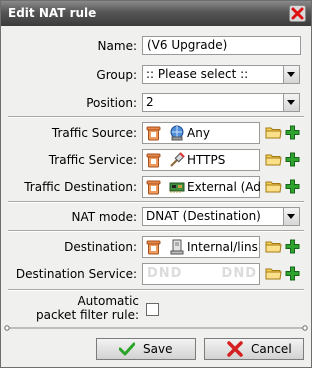 The width and height of the screenshot is (320, 368). What do you see at coordinates (224, 187) in the screenshot?
I see `traffic-destination-value: External (Ad` at bounding box center [224, 187].